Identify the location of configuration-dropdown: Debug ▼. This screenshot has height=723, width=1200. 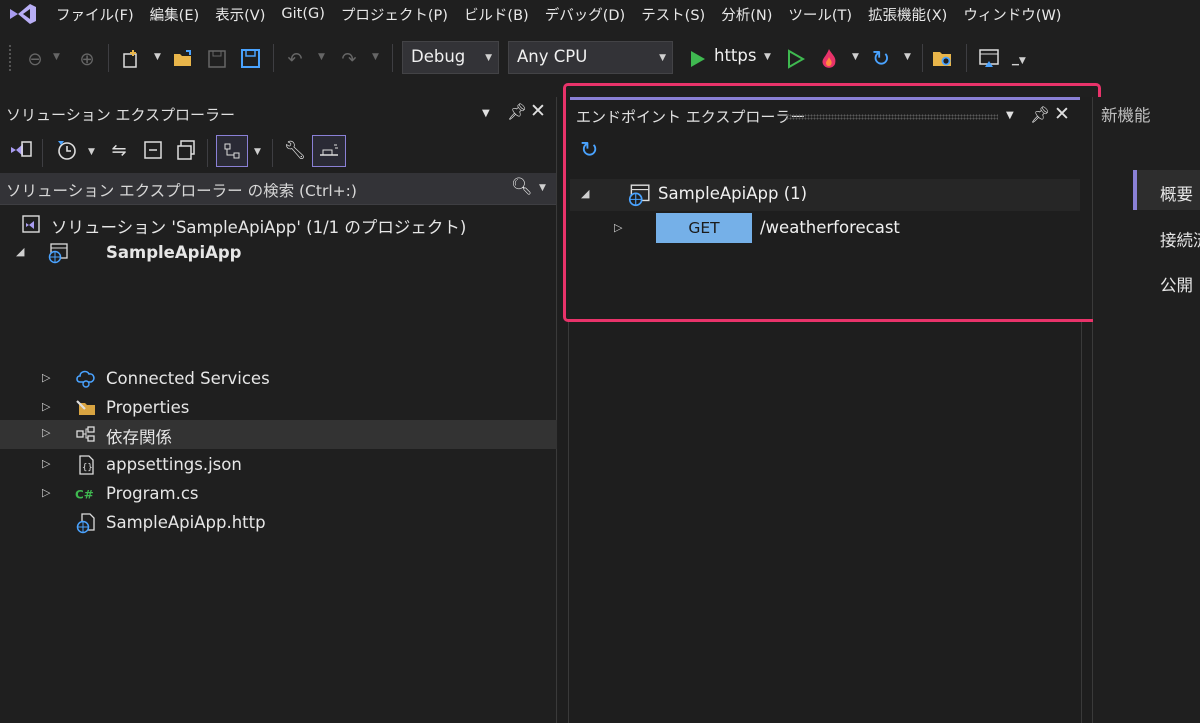
(450, 57).